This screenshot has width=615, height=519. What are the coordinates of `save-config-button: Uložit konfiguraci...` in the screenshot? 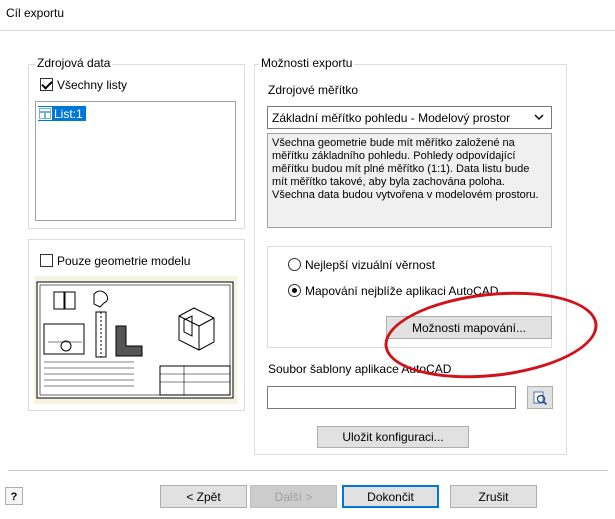 It's located at (393, 437).